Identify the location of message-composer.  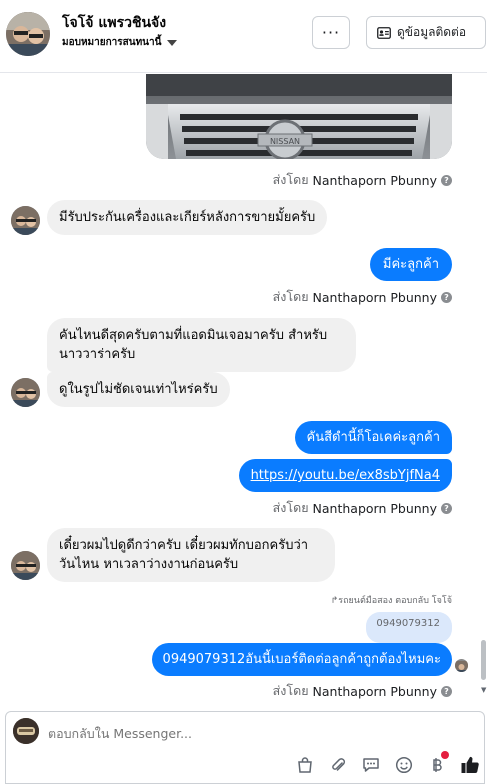
(245, 747).